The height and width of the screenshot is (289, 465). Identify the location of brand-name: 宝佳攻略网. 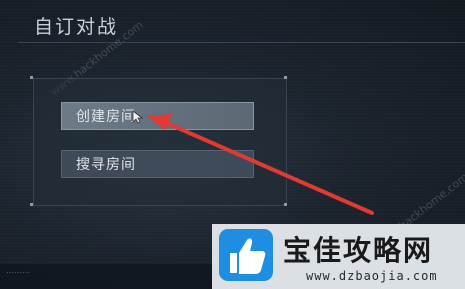
(358, 250).